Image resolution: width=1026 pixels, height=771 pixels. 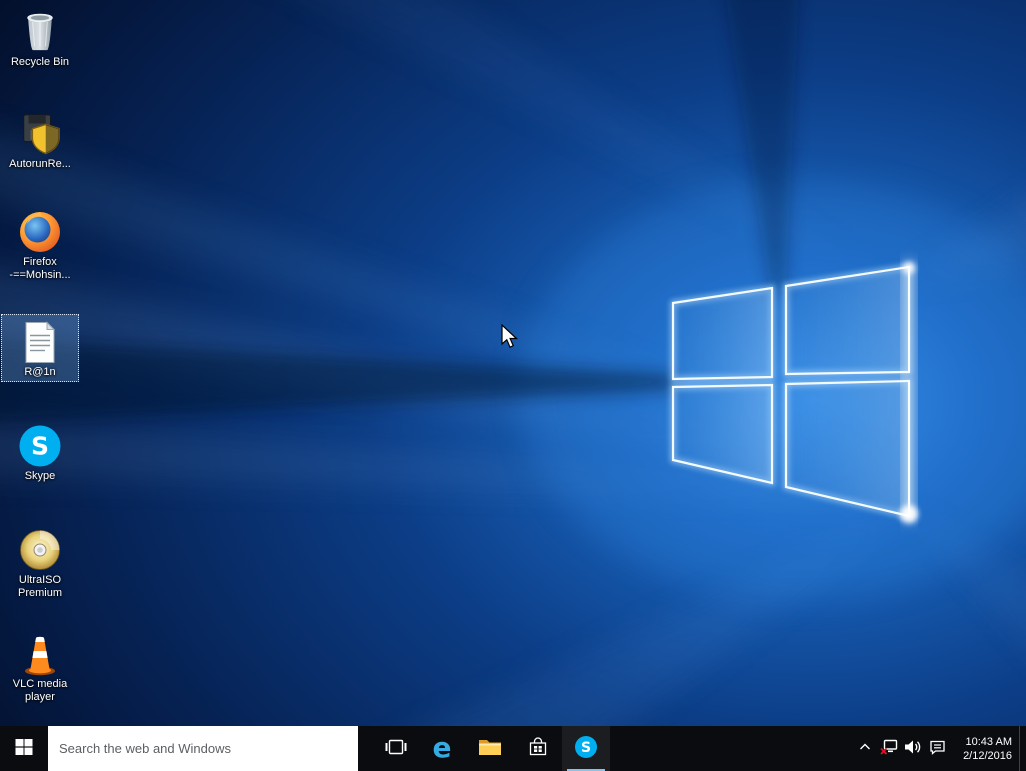 I want to click on clock-time: 10:43 AM, so click(x=988, y=741).